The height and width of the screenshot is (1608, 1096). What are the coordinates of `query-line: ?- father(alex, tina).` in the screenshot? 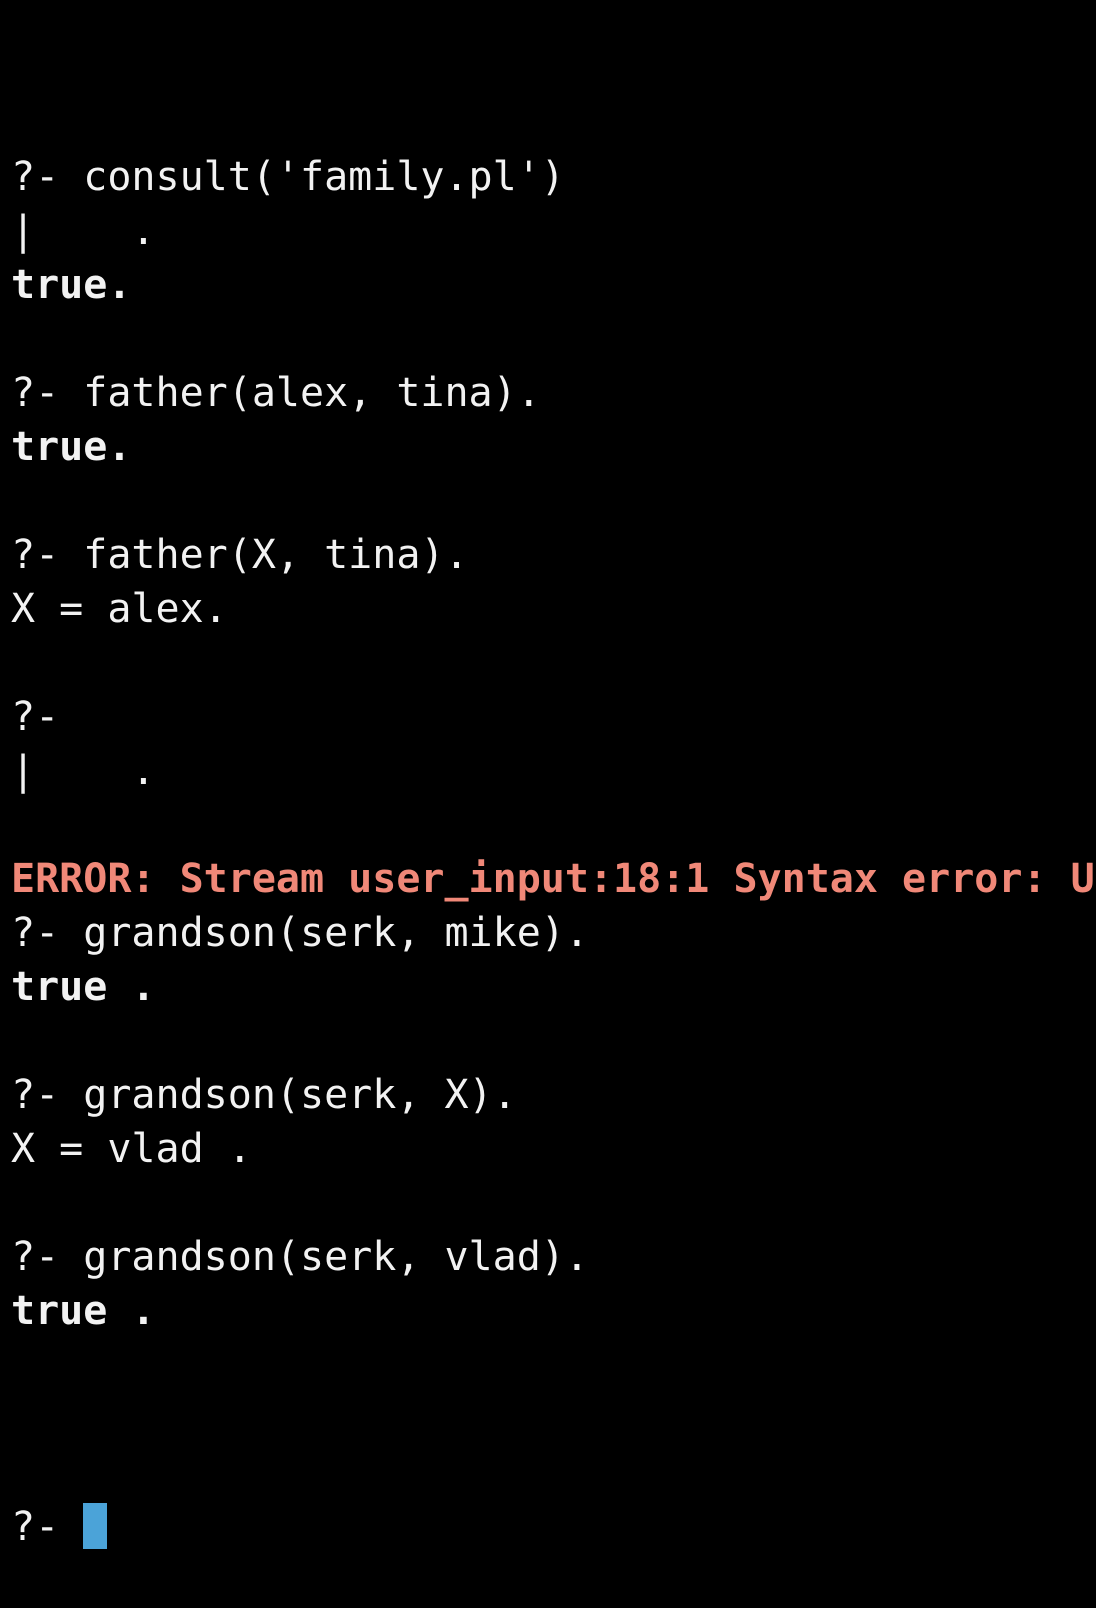 It's located at (276, 393).